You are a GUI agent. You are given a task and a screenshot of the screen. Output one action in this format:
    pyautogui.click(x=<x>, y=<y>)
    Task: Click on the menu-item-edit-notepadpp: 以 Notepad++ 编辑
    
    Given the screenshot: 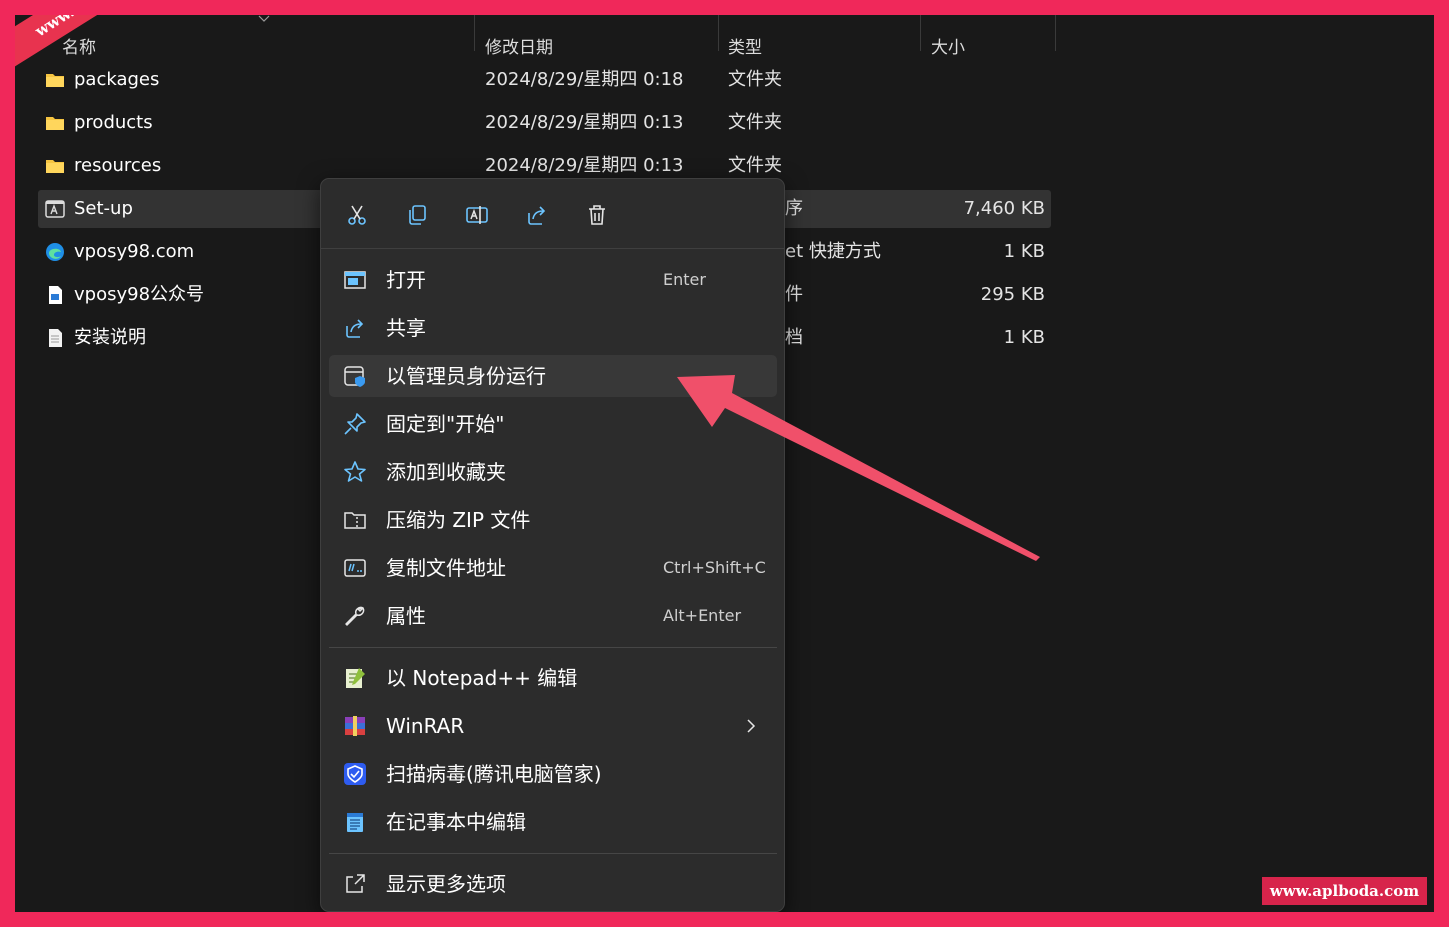 What is the action you would take?
    pyautogui.click(x=553, y=678)
    